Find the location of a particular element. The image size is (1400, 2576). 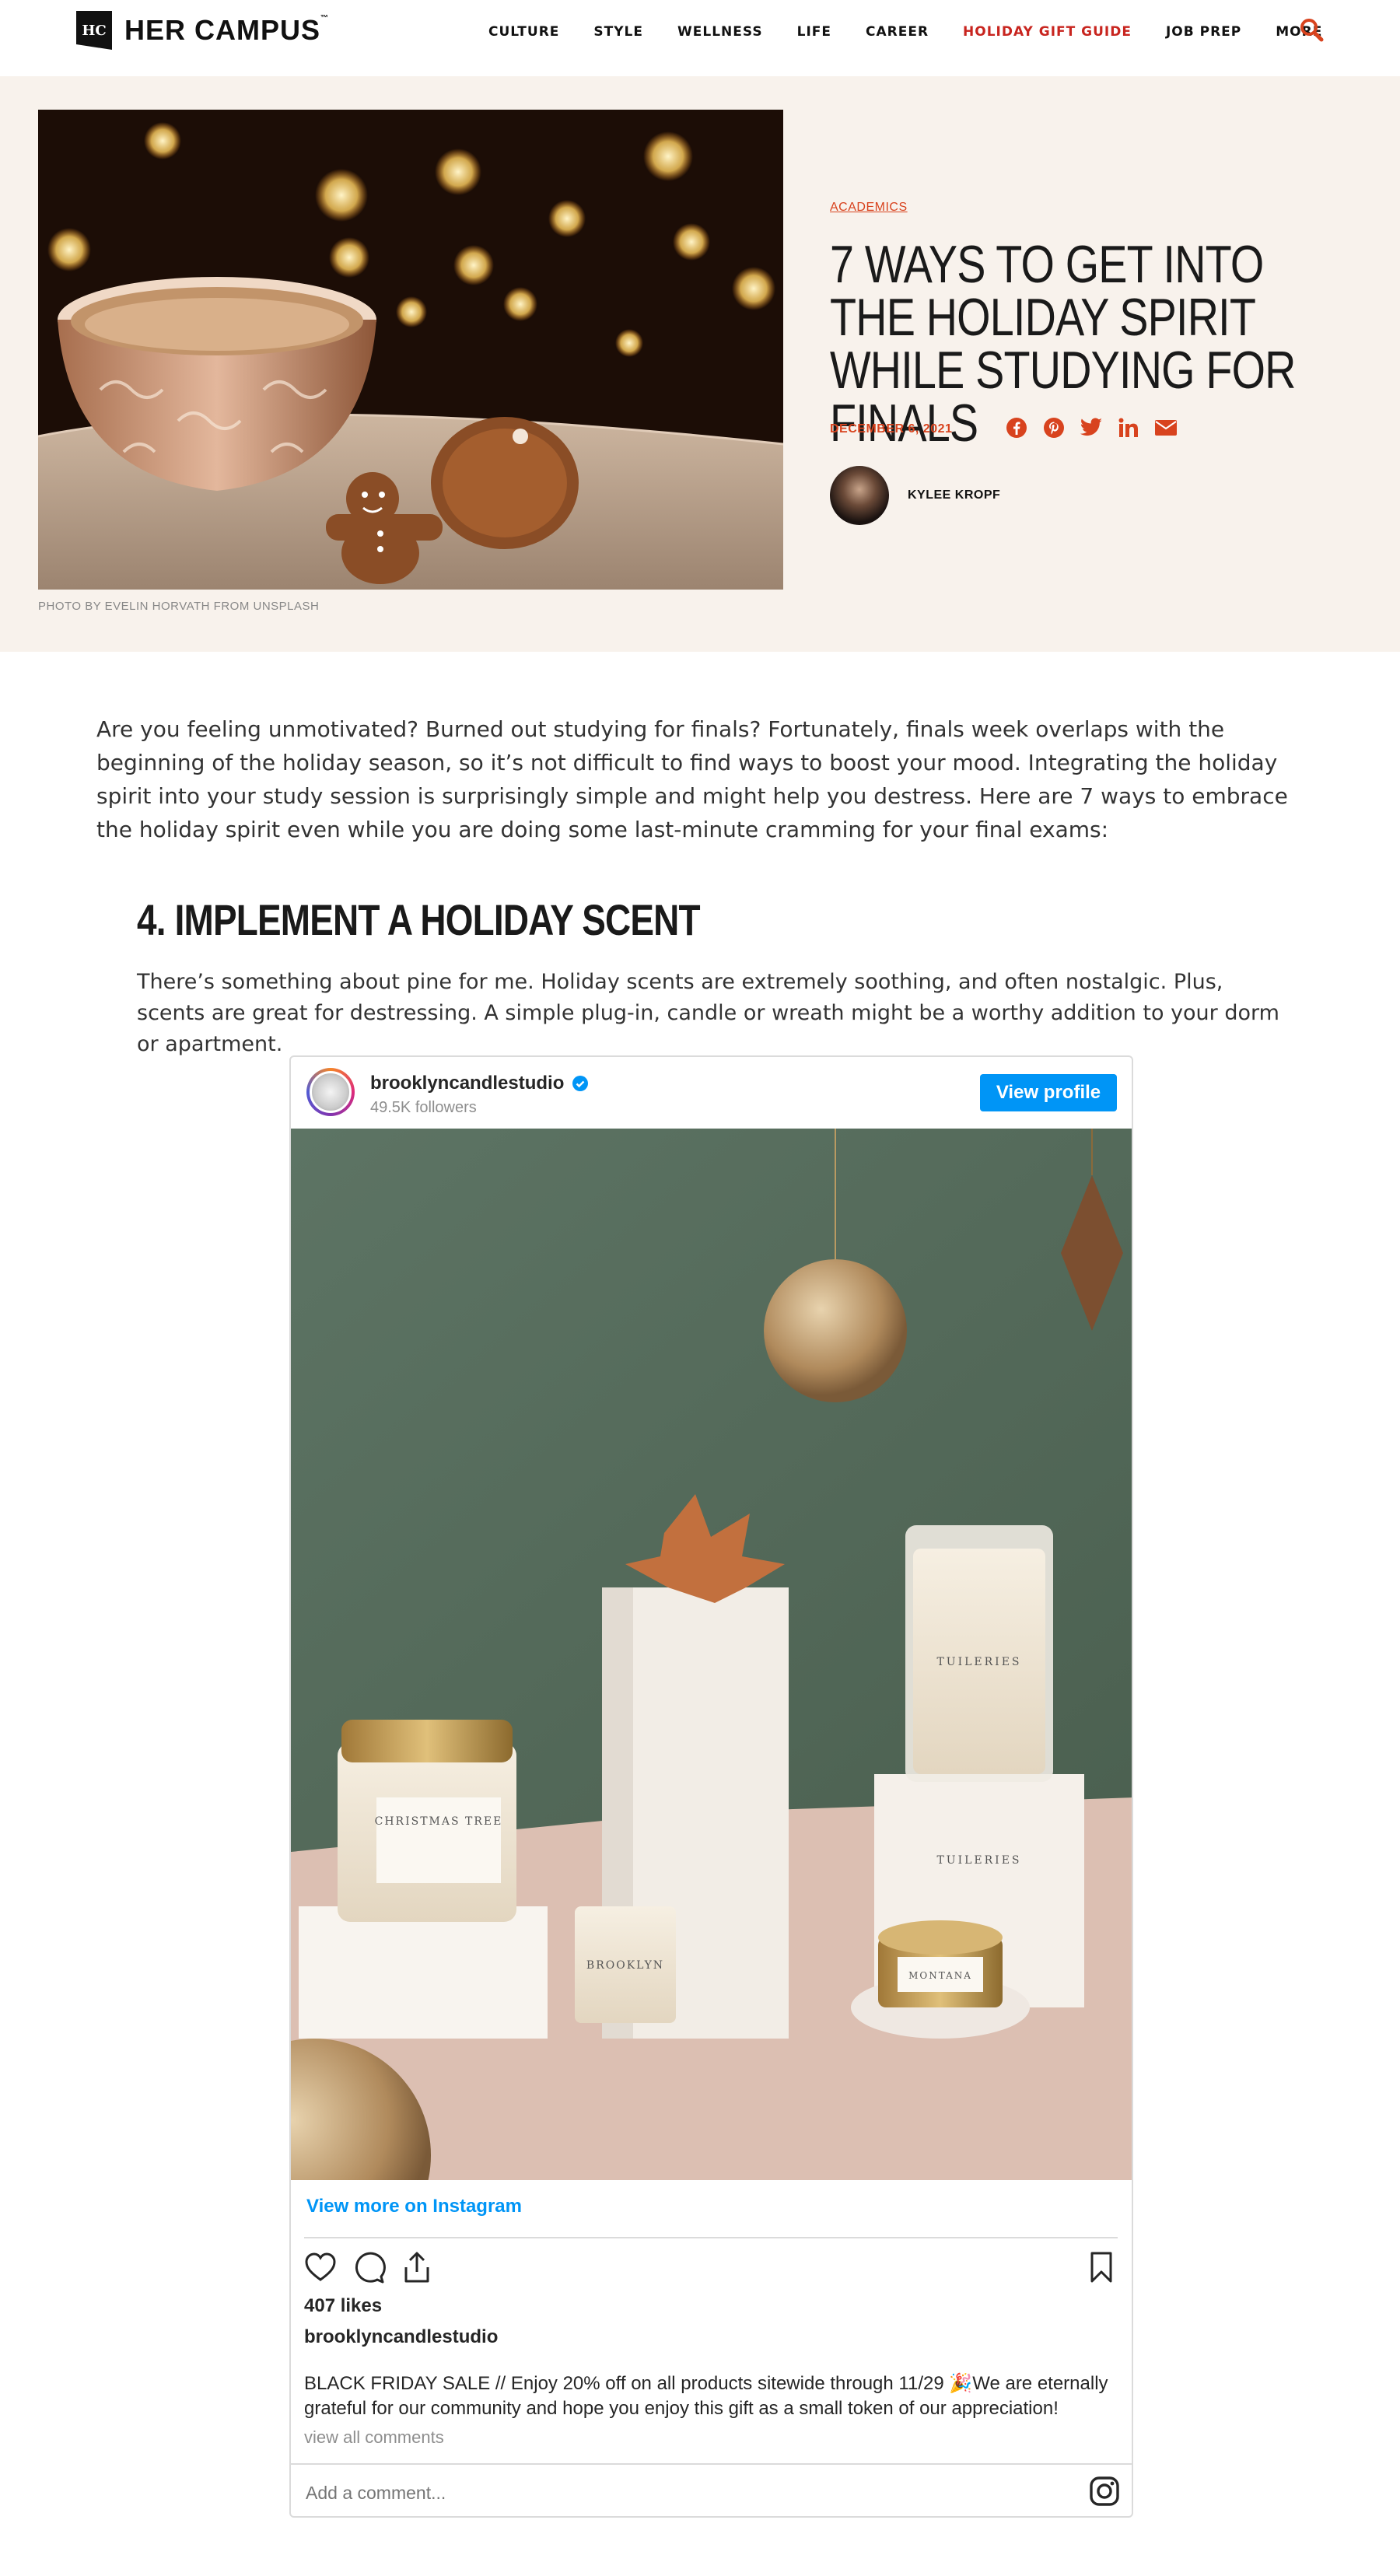

post-actions is located at coordinates (369, 2267).